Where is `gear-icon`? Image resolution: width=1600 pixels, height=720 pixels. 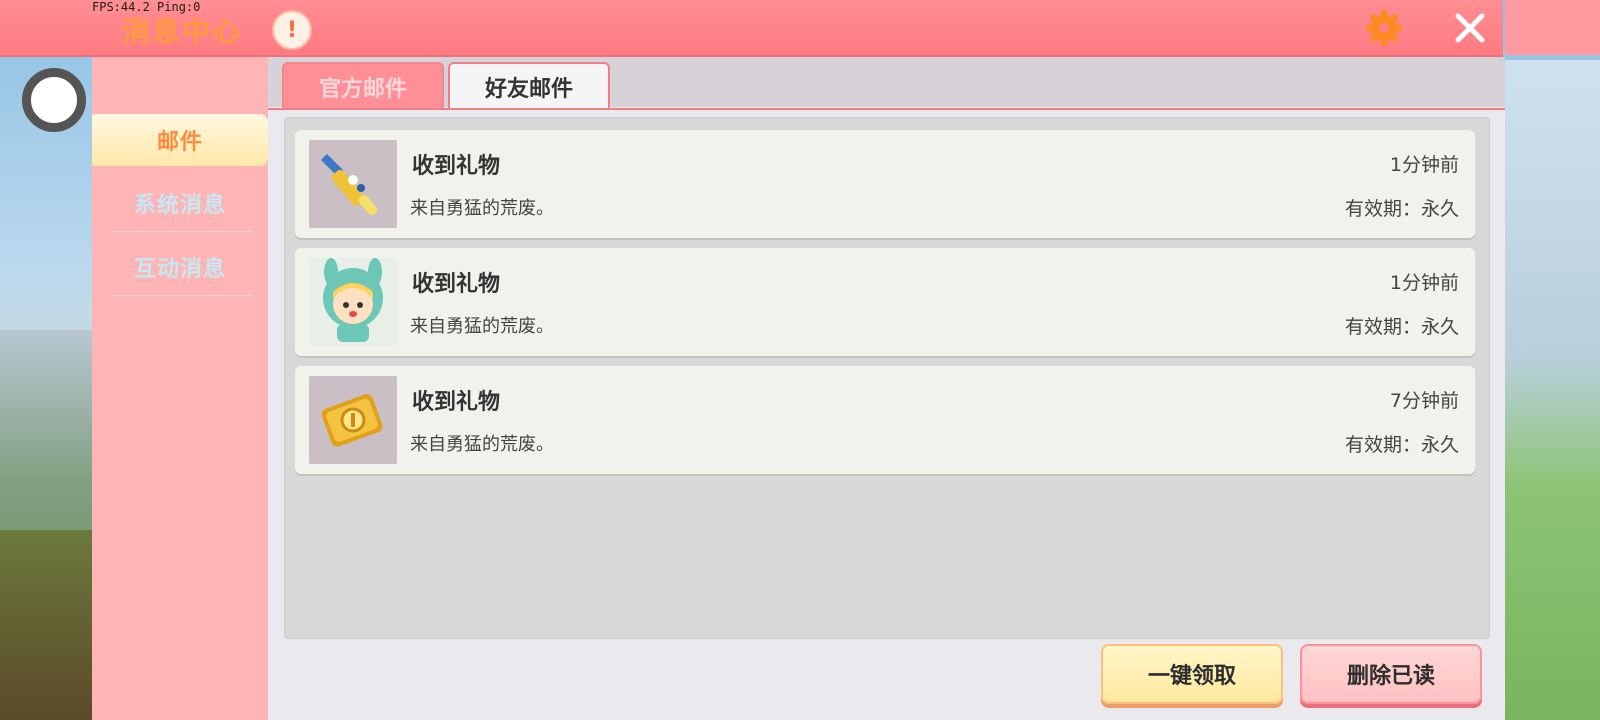
gear-icon is located at coordinates (1384, 28).